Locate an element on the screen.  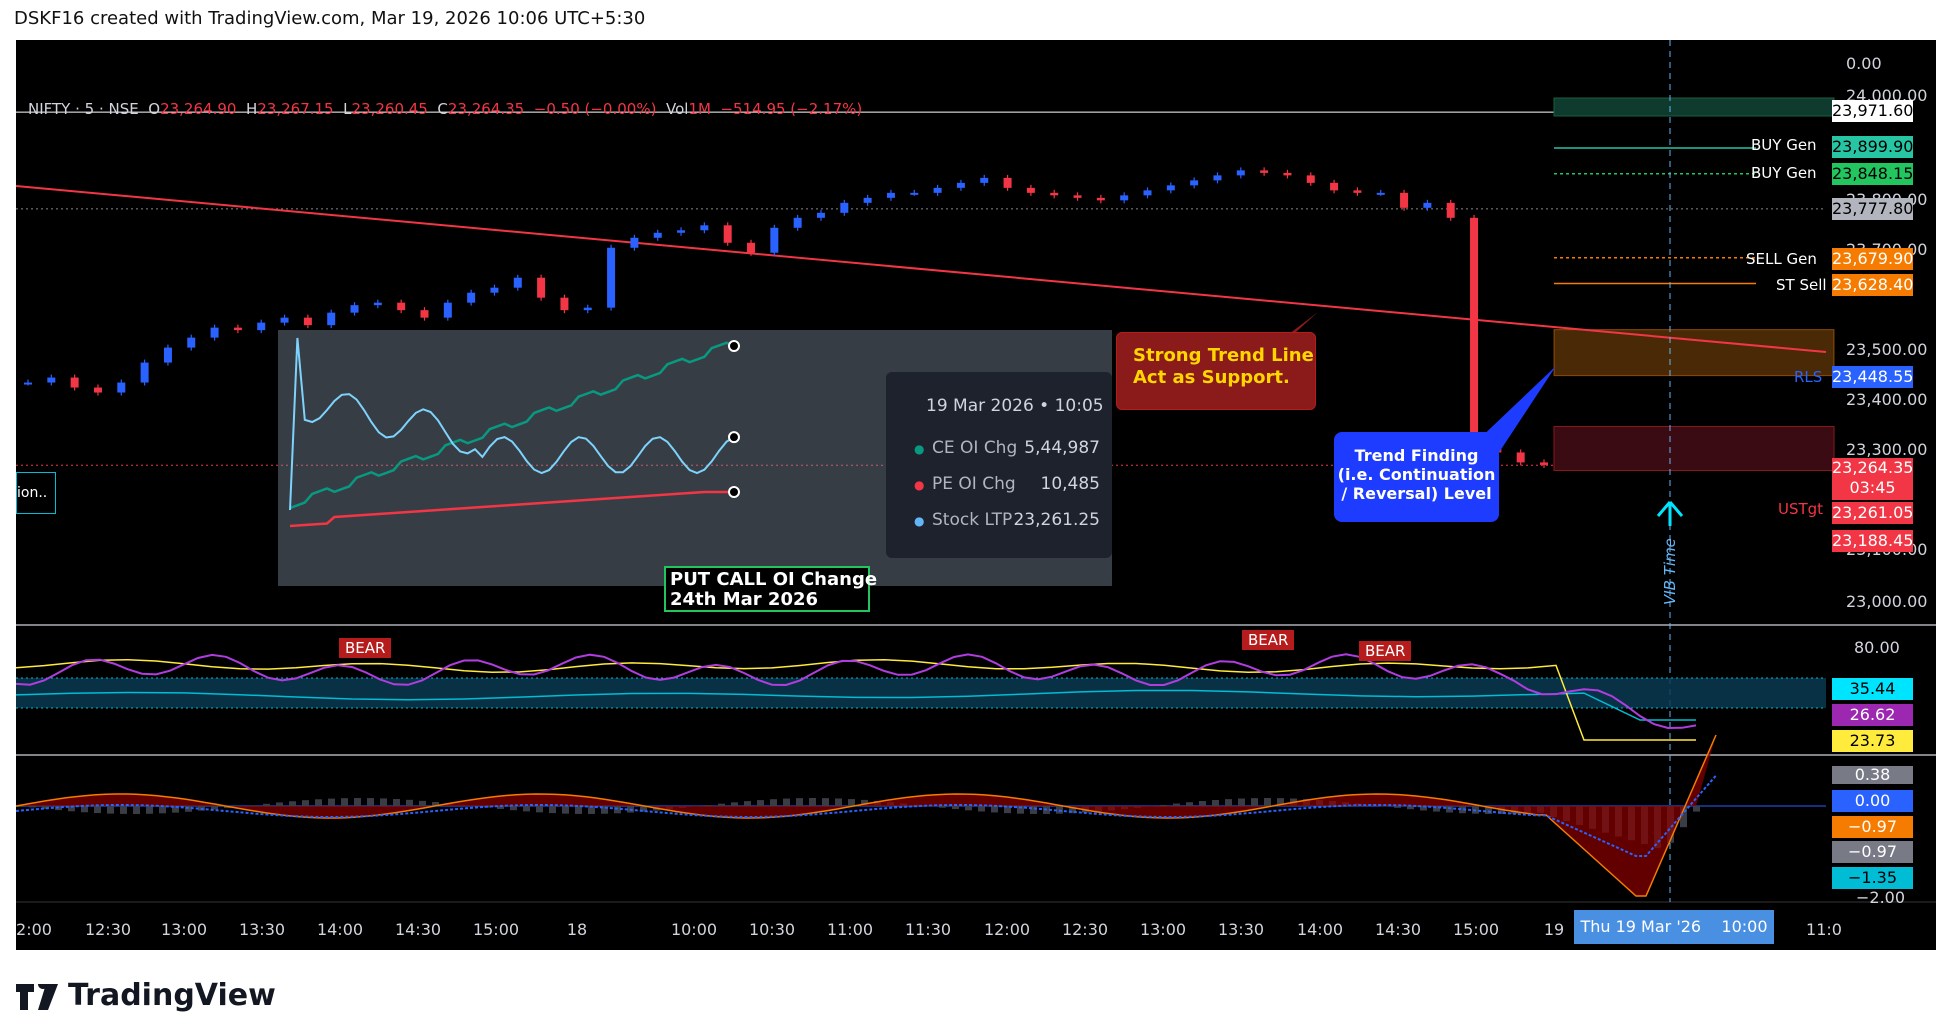
macd-value: −1.35 is located at coordinates (1872, 878).